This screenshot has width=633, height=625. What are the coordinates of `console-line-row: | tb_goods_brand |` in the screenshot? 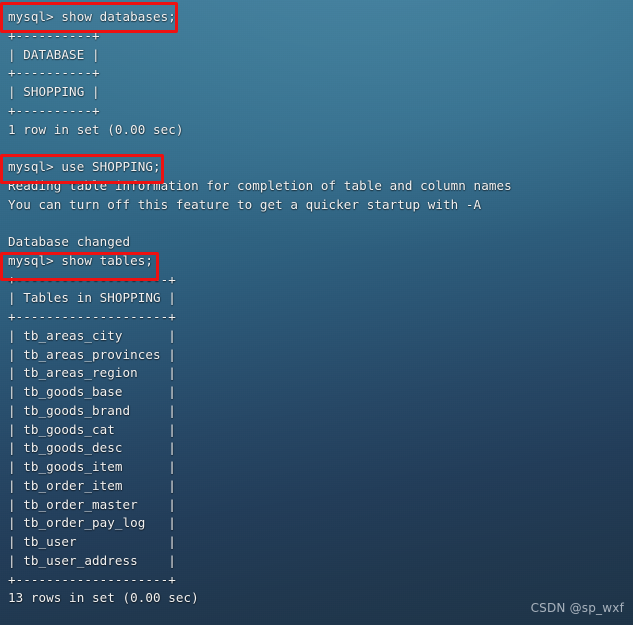 It's located at (92, 410).